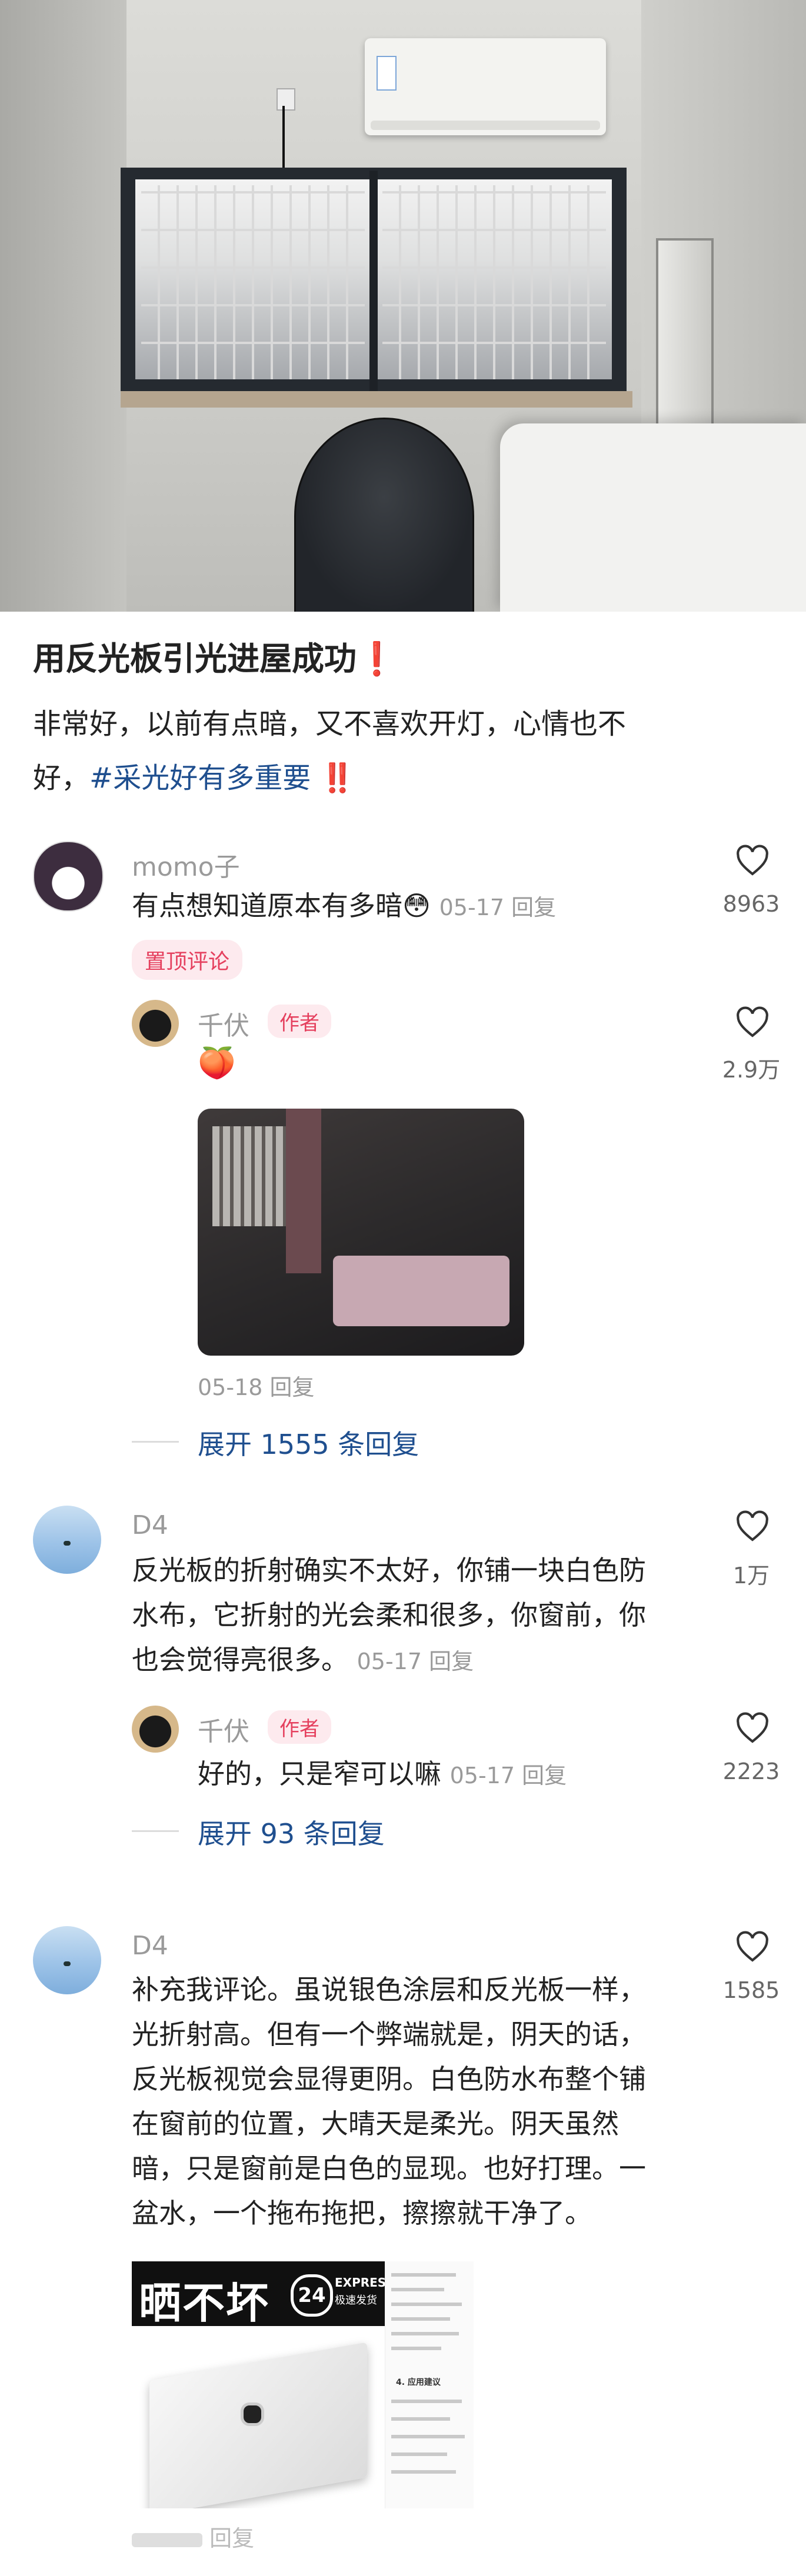  I want to click on express-sublabel: 极速发货, so click(356, 2300).